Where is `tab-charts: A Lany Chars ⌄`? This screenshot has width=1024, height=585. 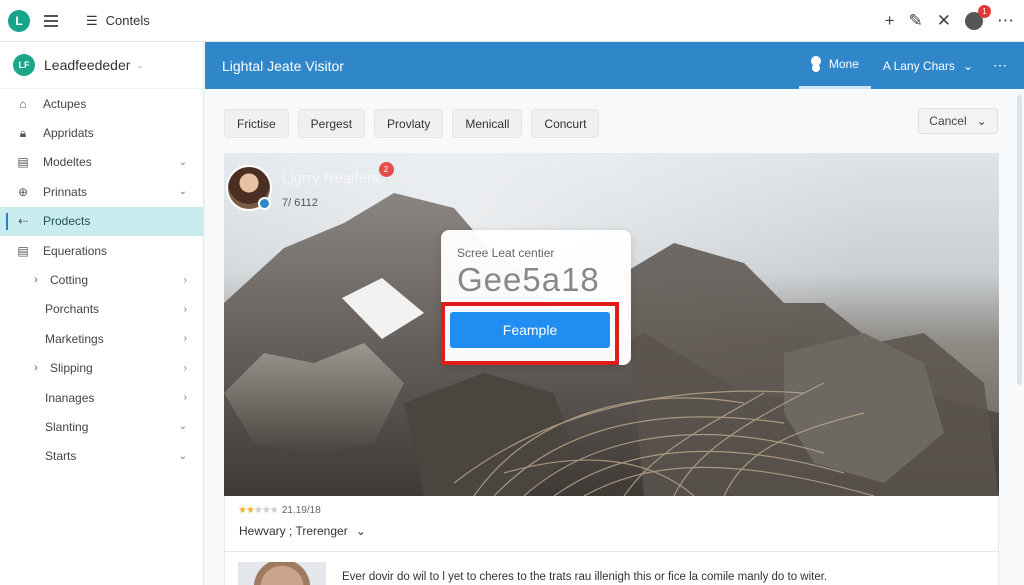 tab-charts: A Lany Chars ⌄ is located at coordinates (928, 65).